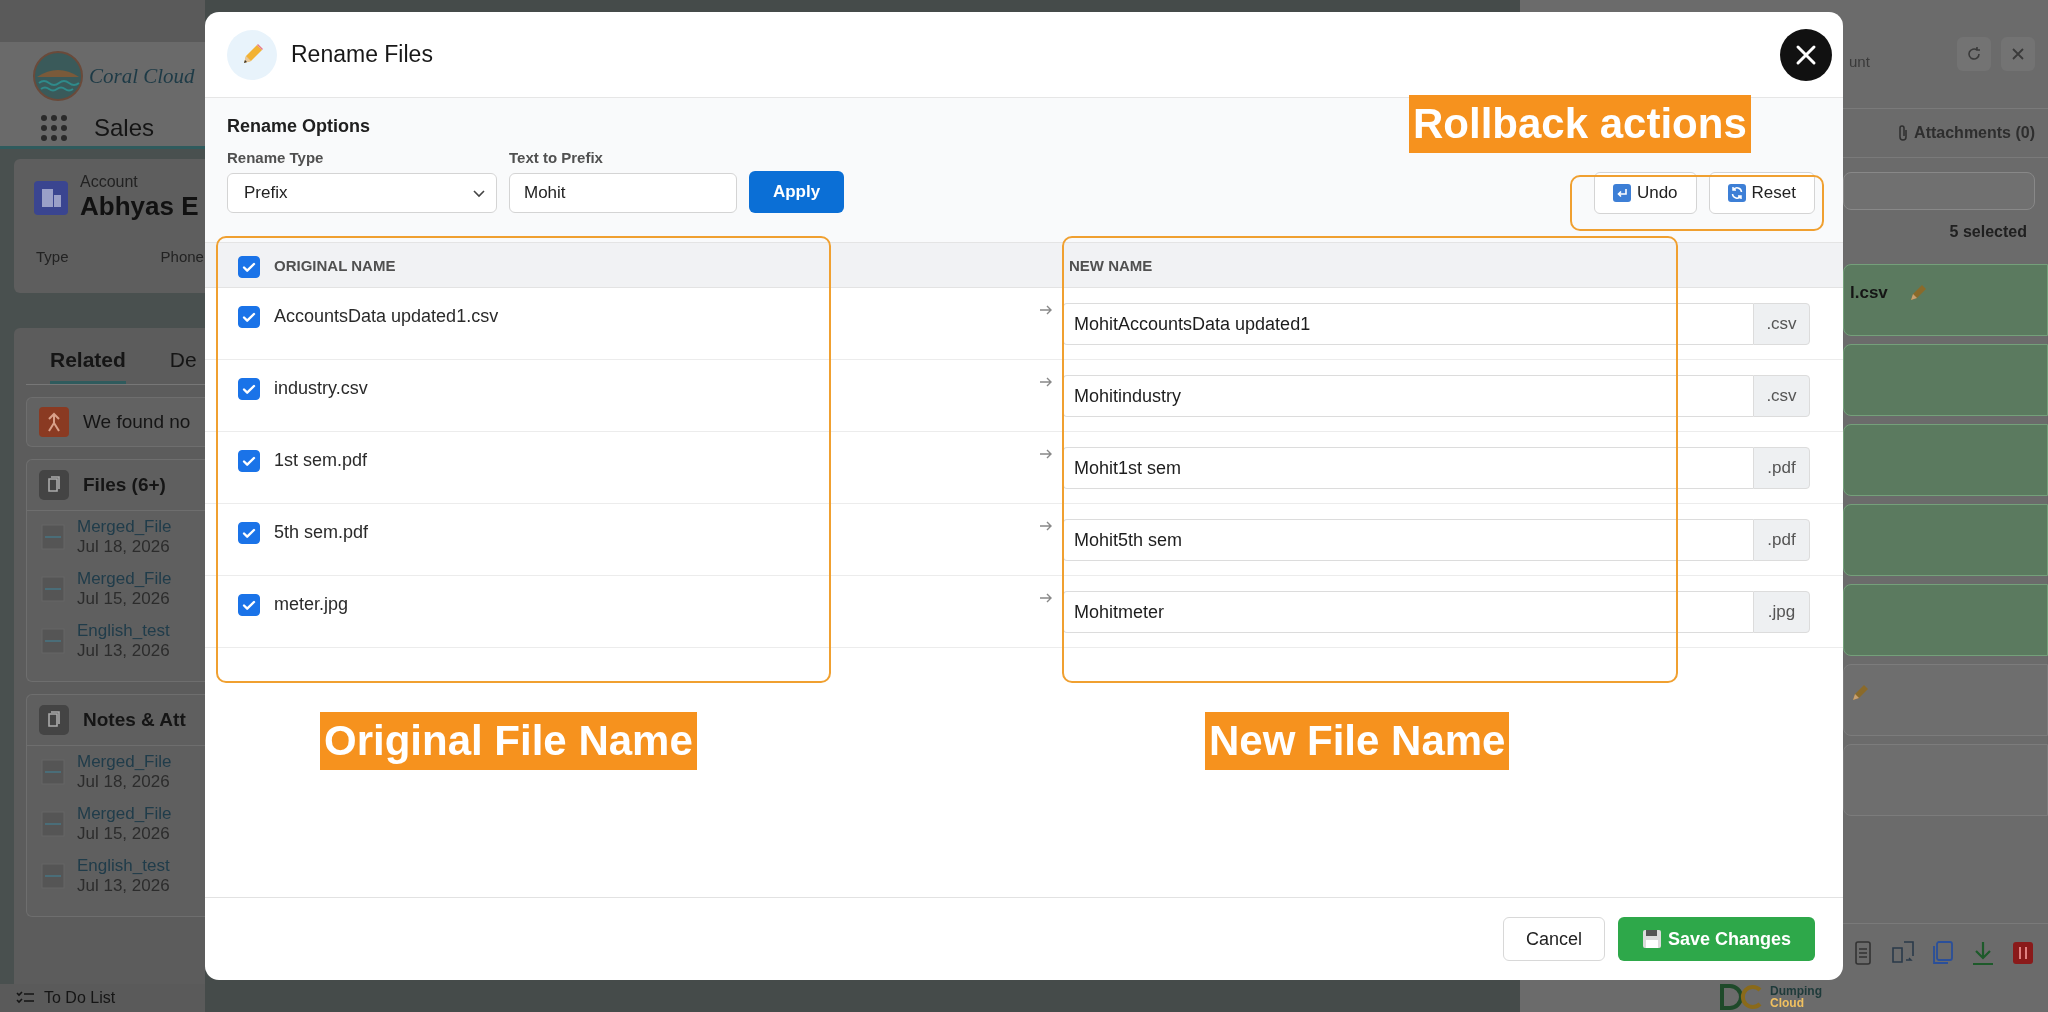  I want to click on original-file-name: meter.jpg, so click(311, 604).